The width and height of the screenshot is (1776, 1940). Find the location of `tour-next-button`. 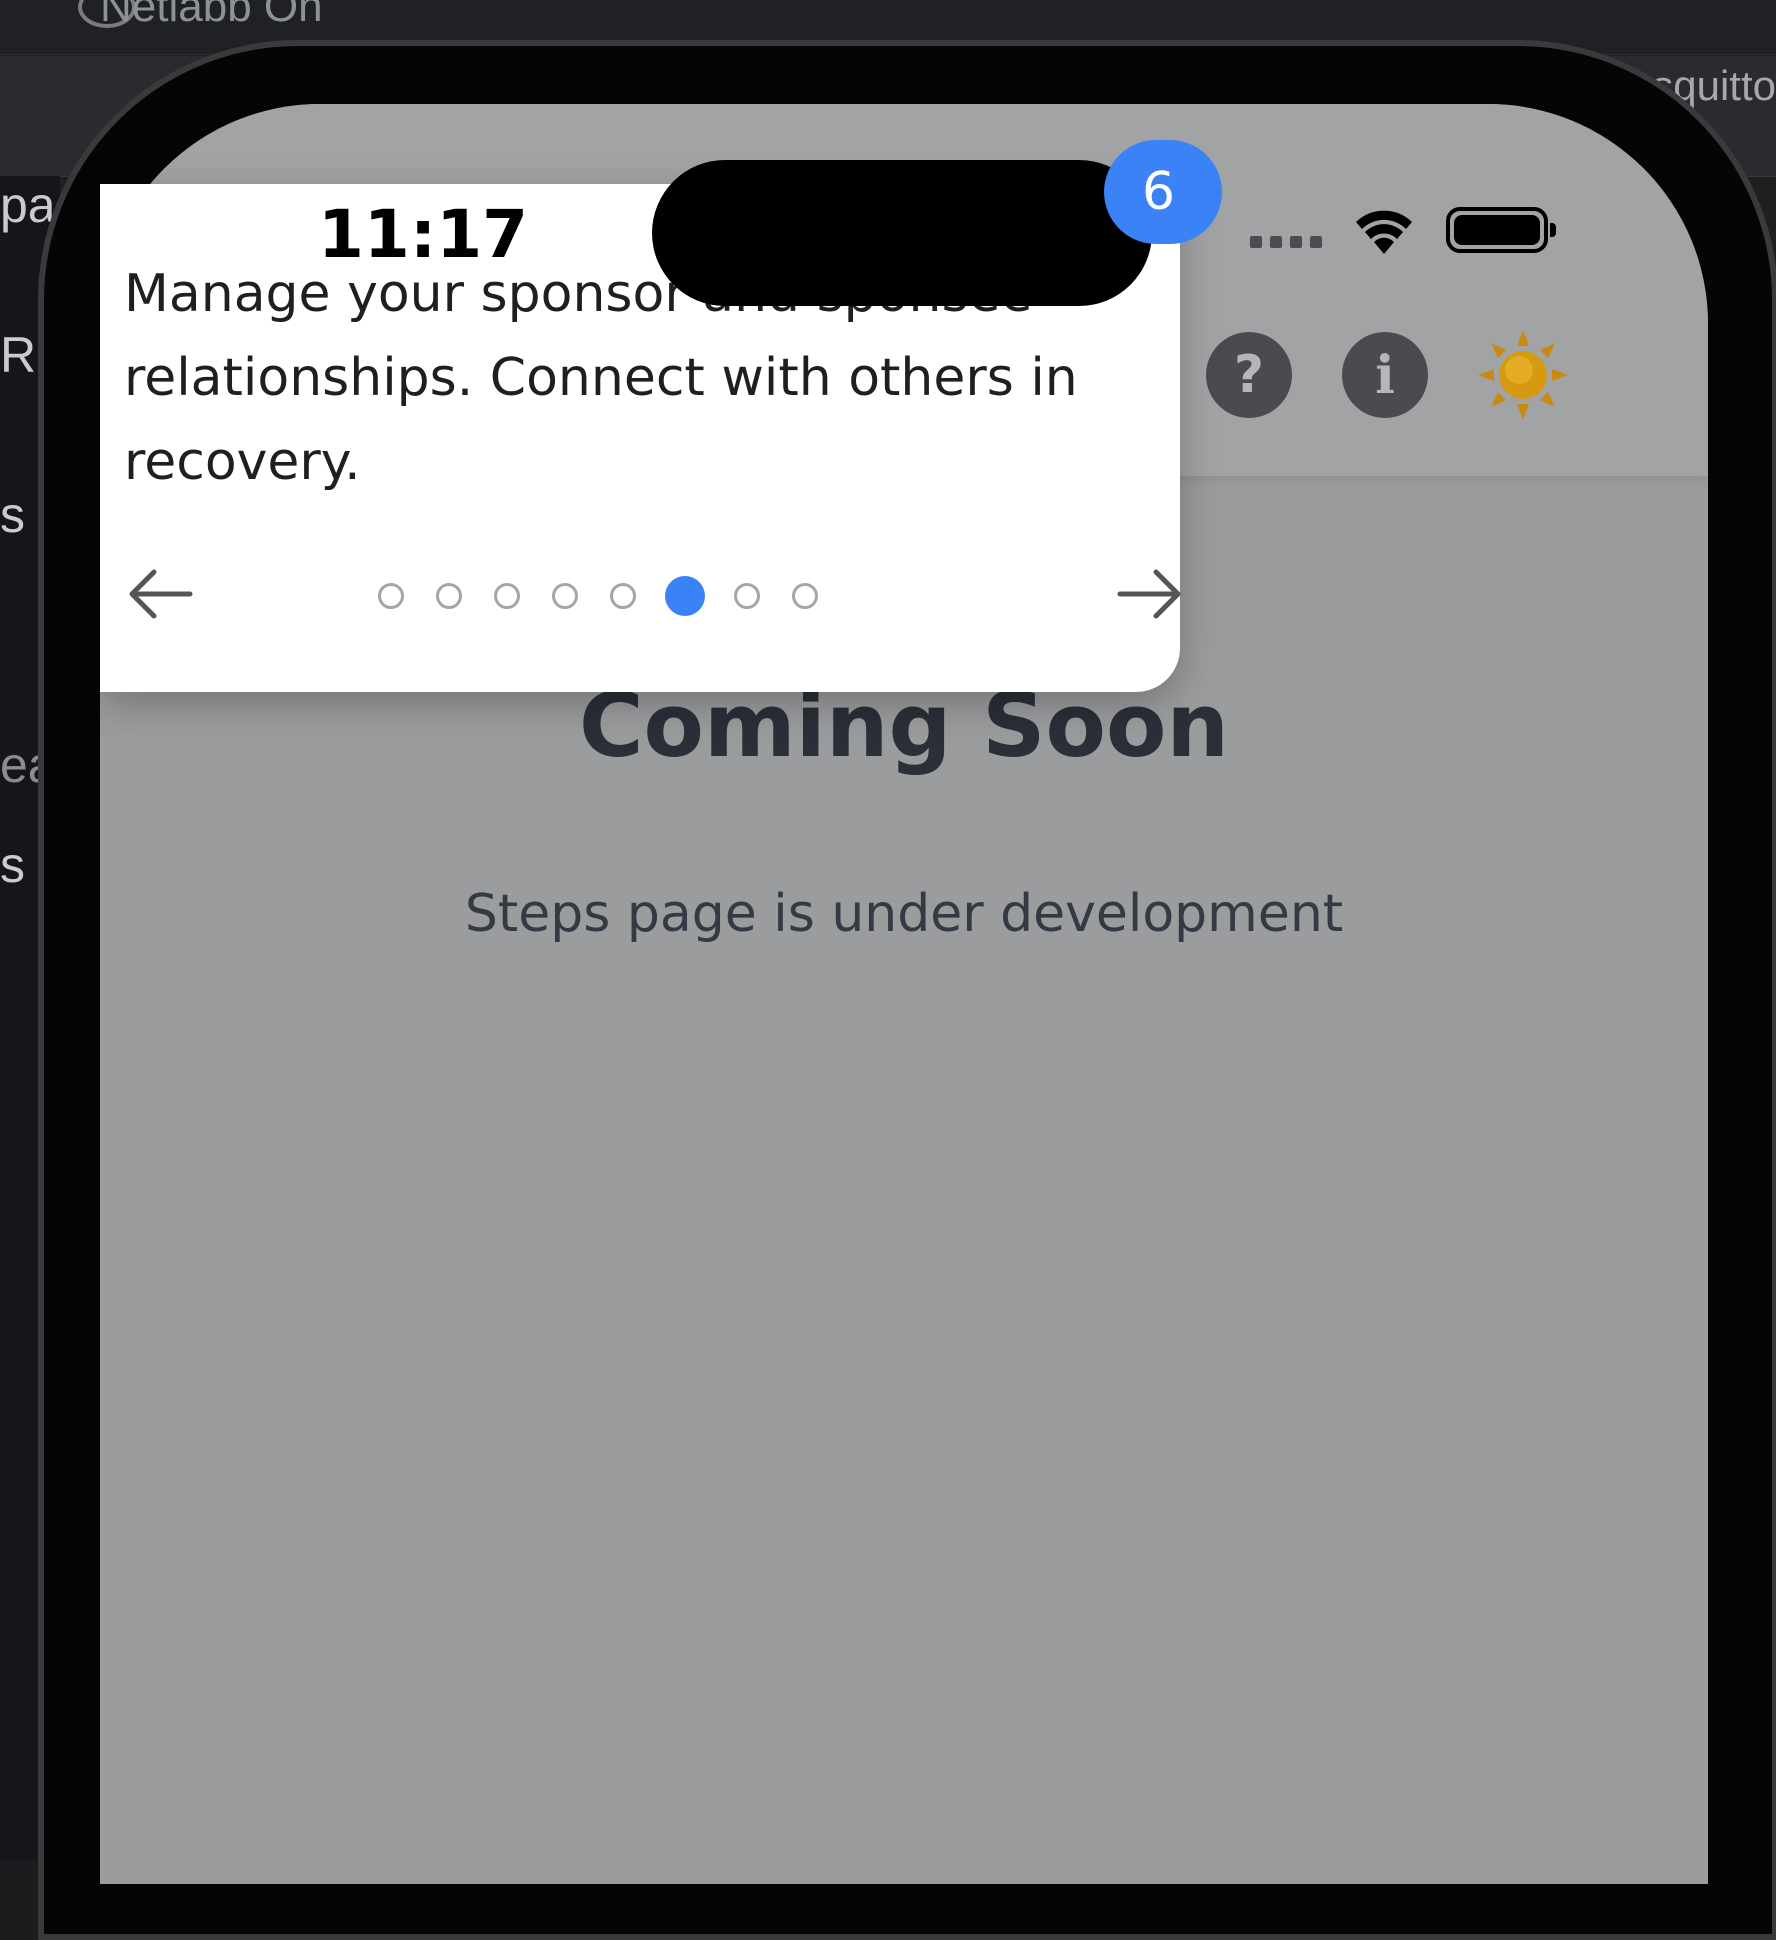

tour-next-button is located at coordinates (1150, 594).